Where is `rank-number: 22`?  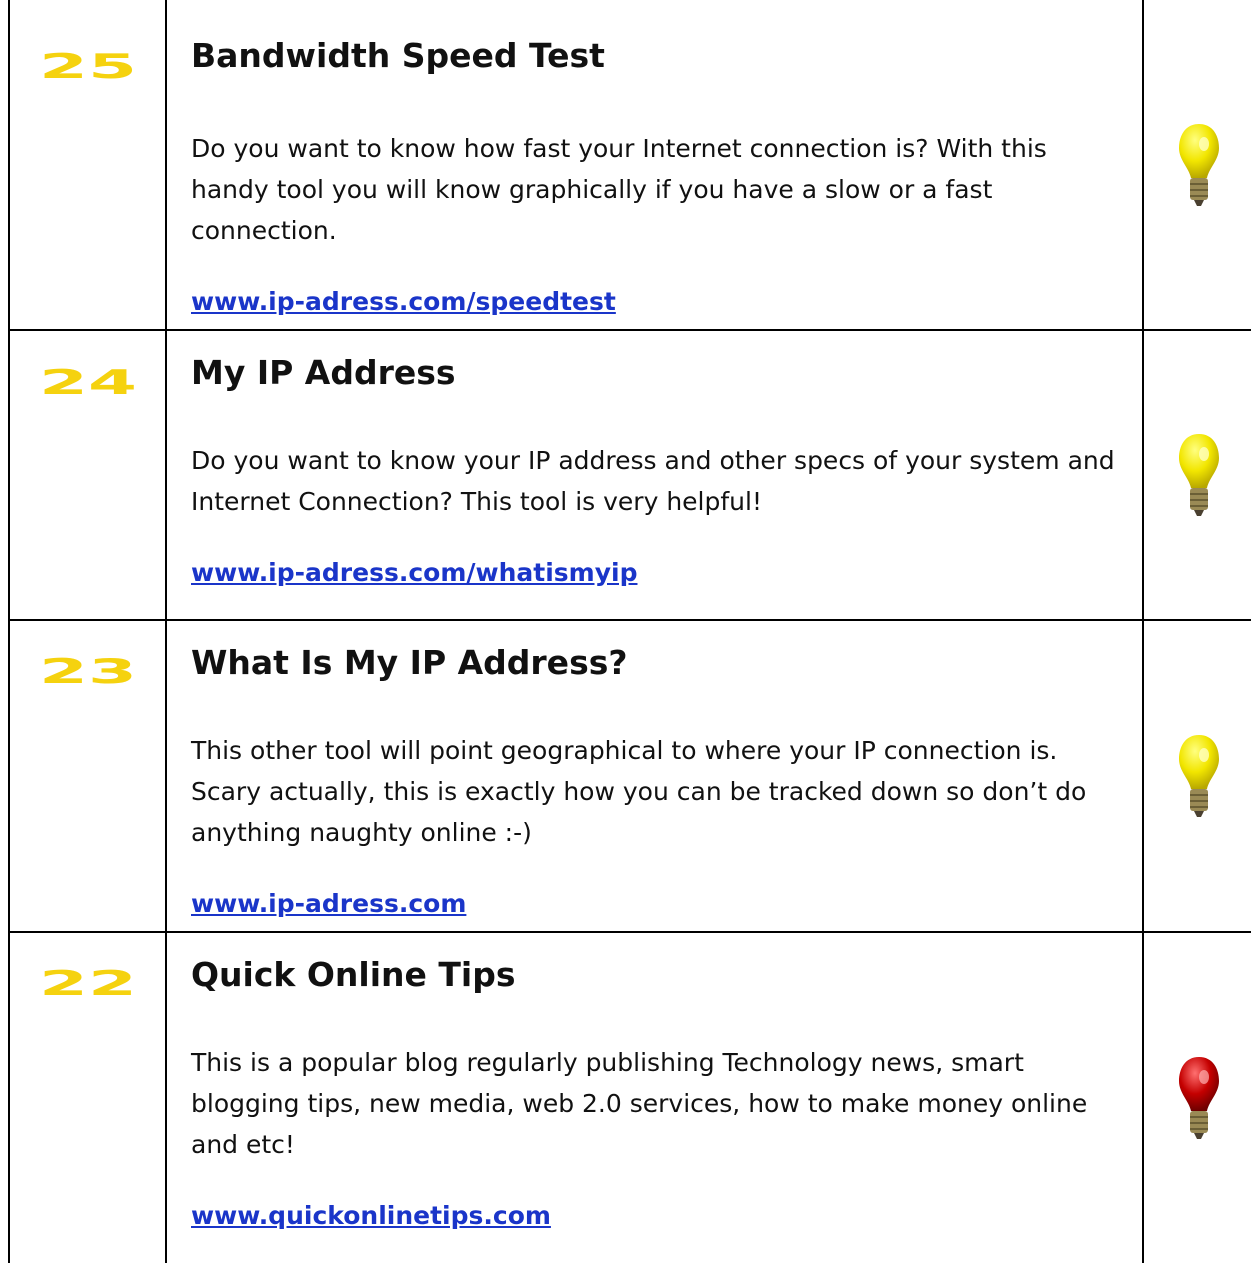 rank-number: 22 is located at coordinates (88, 983).